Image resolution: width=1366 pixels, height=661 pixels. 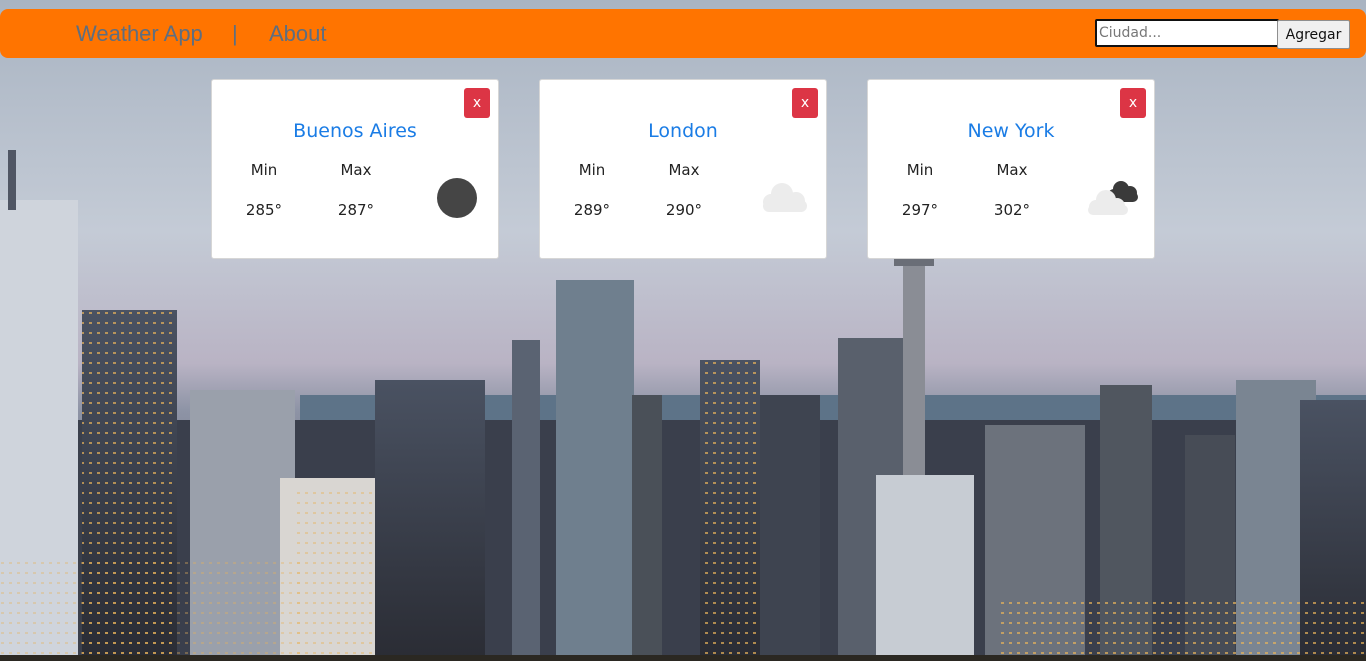 What do you see at coordinates (1012, 210) in the screenshot?
I see `max-temp-value: 302°` at bounding box center [1012, 210].